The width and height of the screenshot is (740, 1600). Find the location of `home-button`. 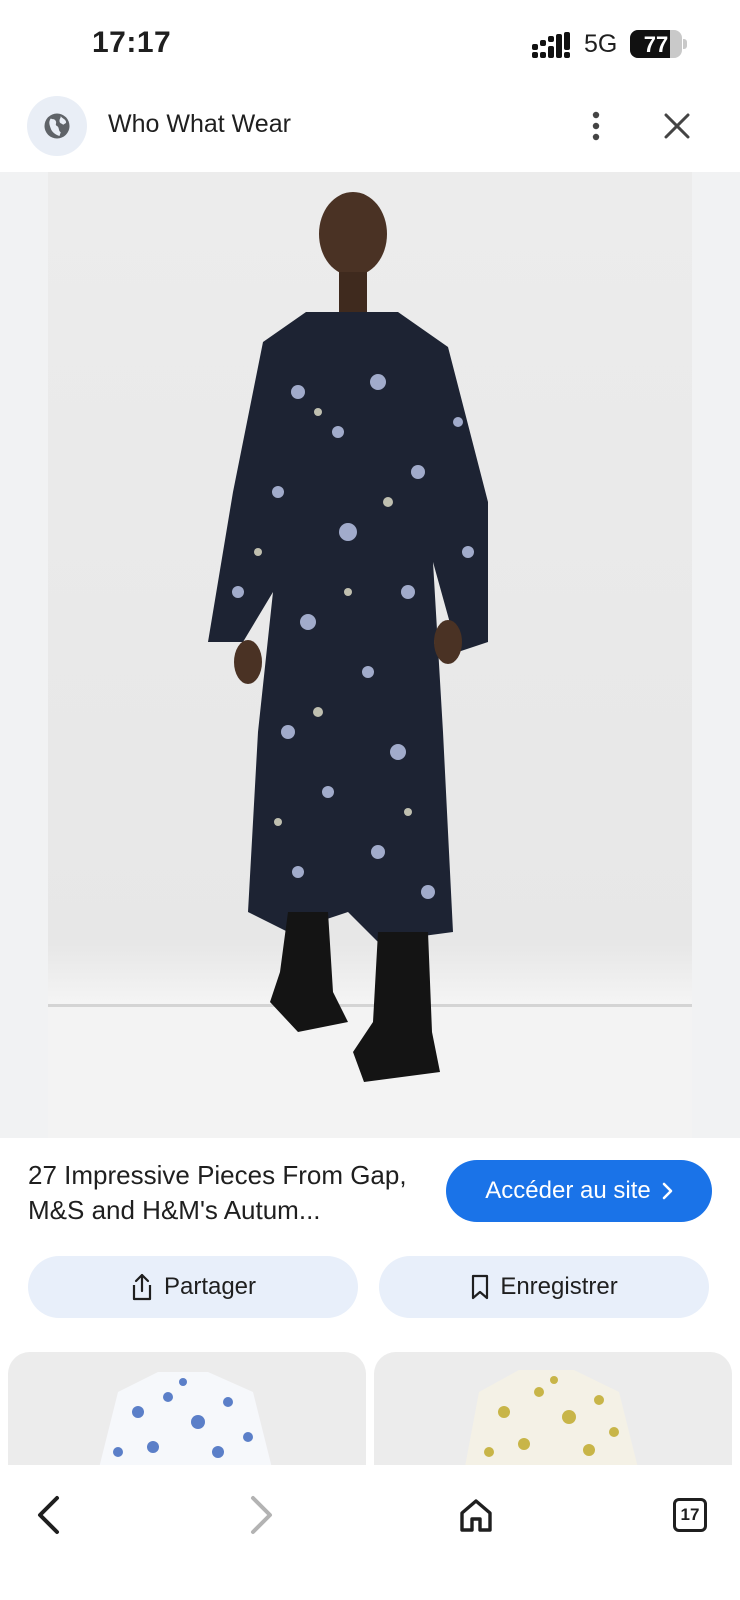

home-button is located at coordinates (476, 1515).